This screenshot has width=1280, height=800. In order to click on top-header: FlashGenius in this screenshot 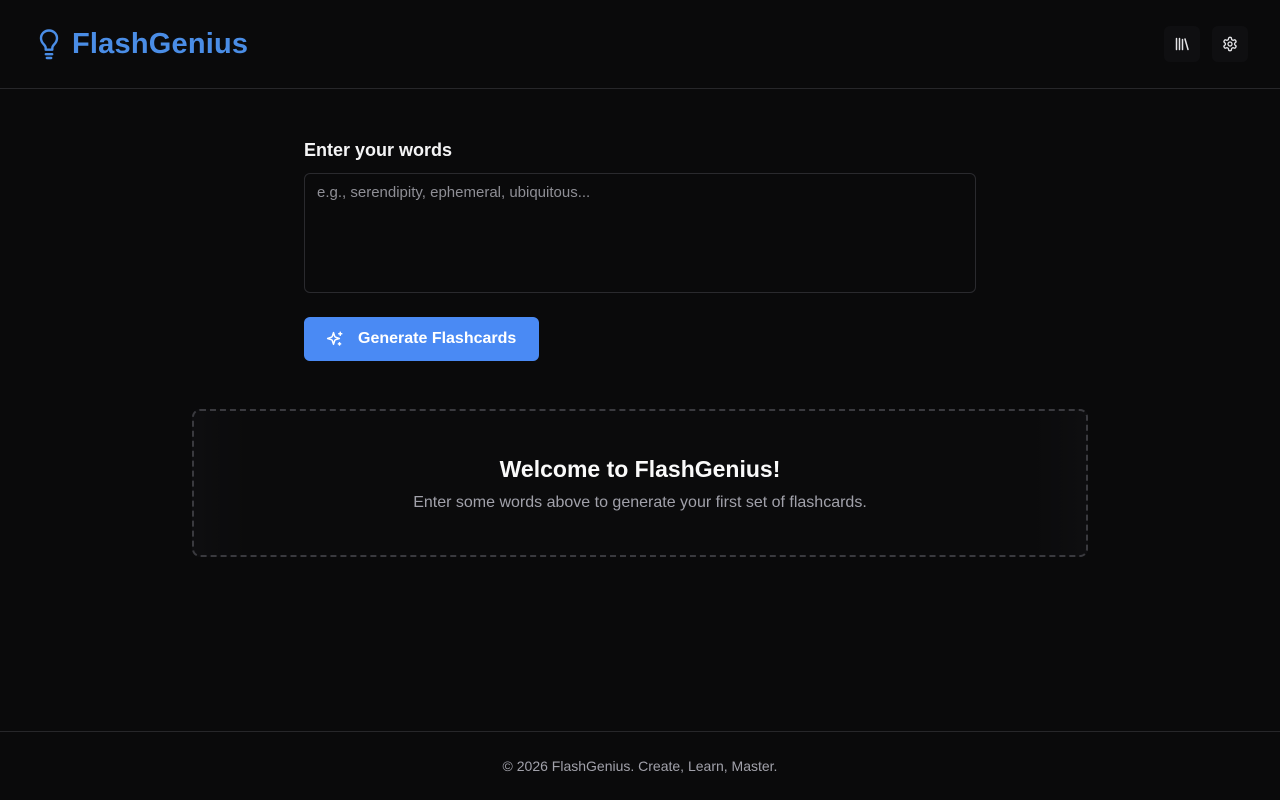, I will do `click(640, 44)`.